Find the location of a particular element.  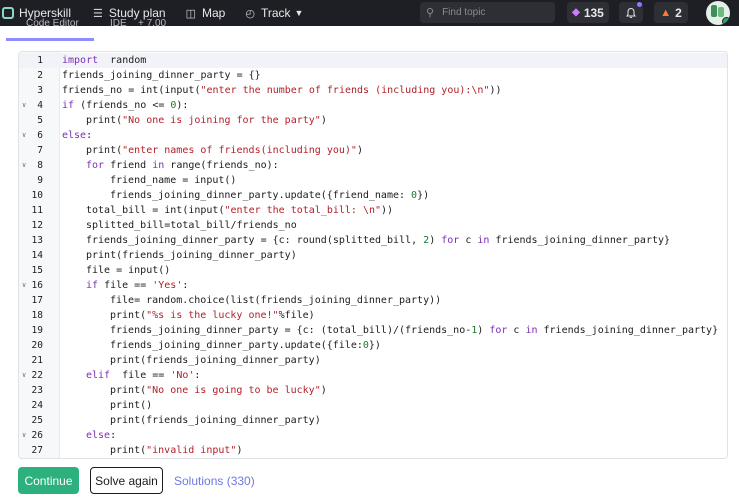

tab-code-editor: Code Editor is located at coordinates (52, 23).